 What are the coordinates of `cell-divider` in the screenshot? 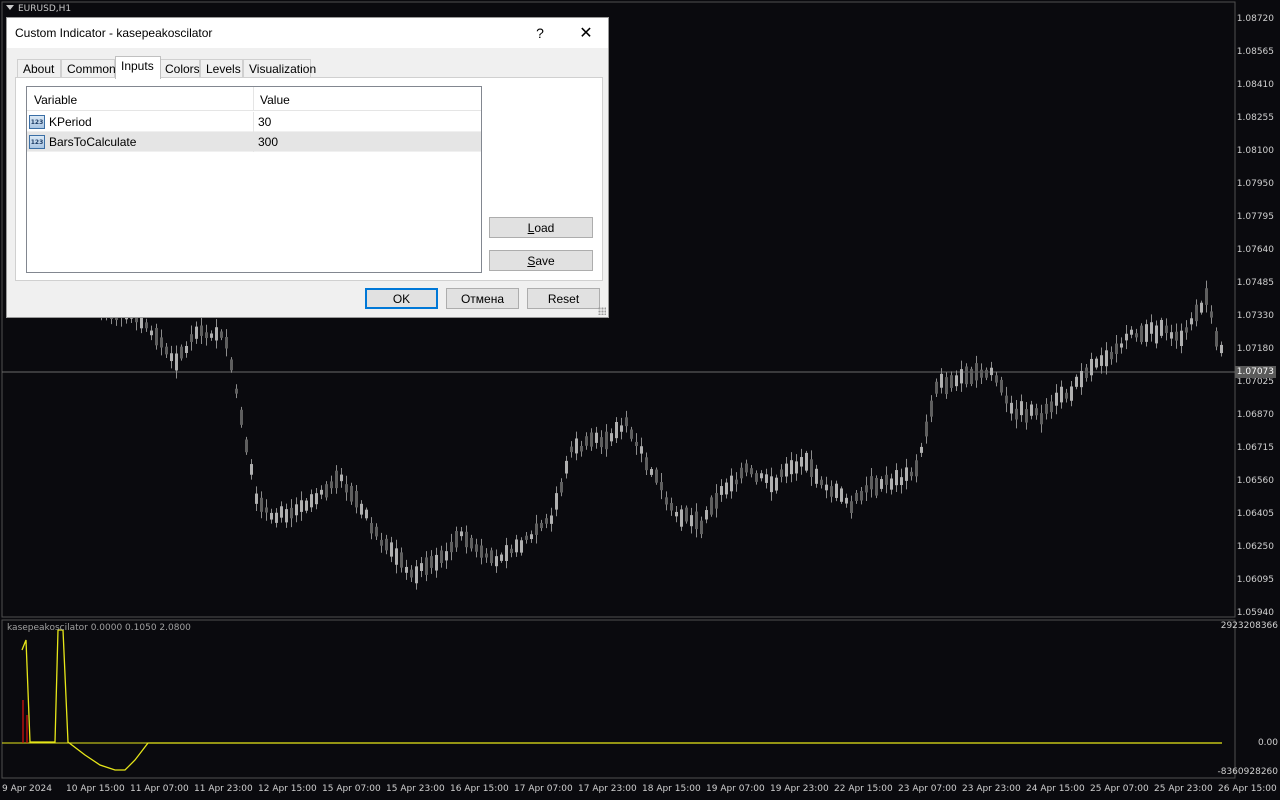 It's located at (253, 122).